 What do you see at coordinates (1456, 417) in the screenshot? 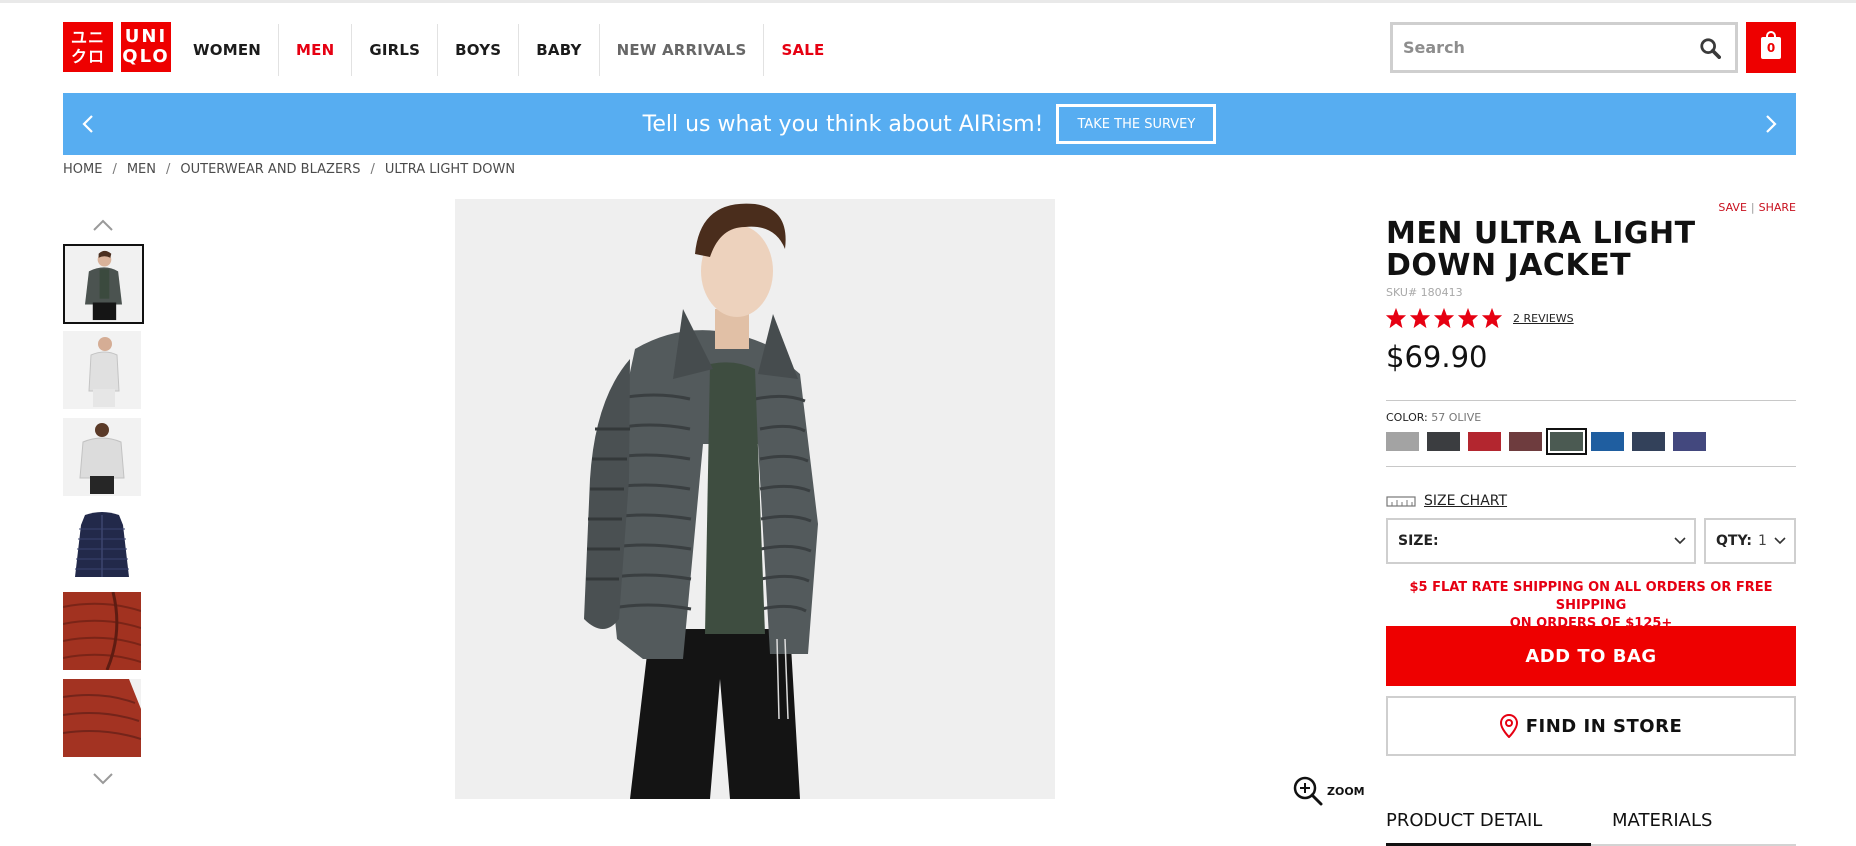
I see `color-value: 57 OLIVE` at bounding box center [1456, 417].